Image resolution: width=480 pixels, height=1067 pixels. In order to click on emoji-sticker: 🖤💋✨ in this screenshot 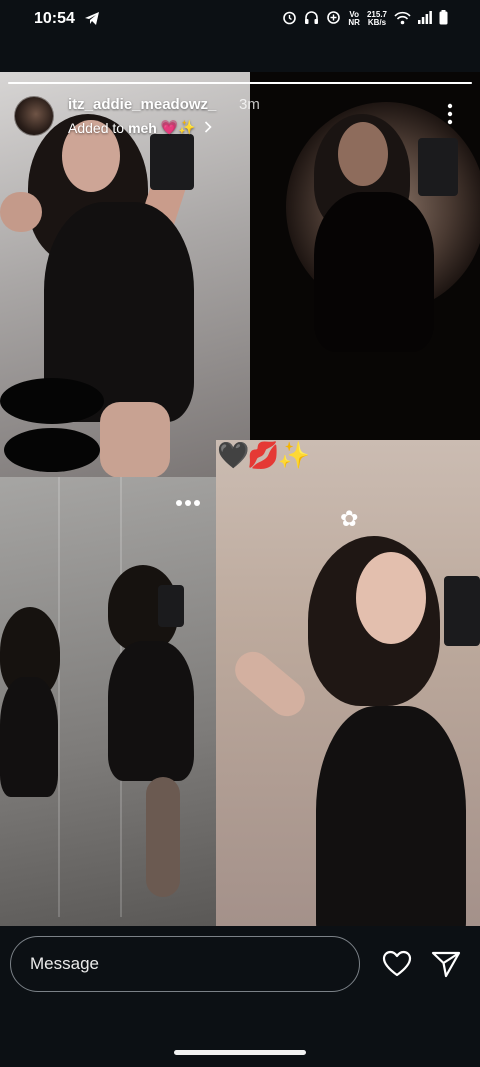, I will do `click(263, 455)`.